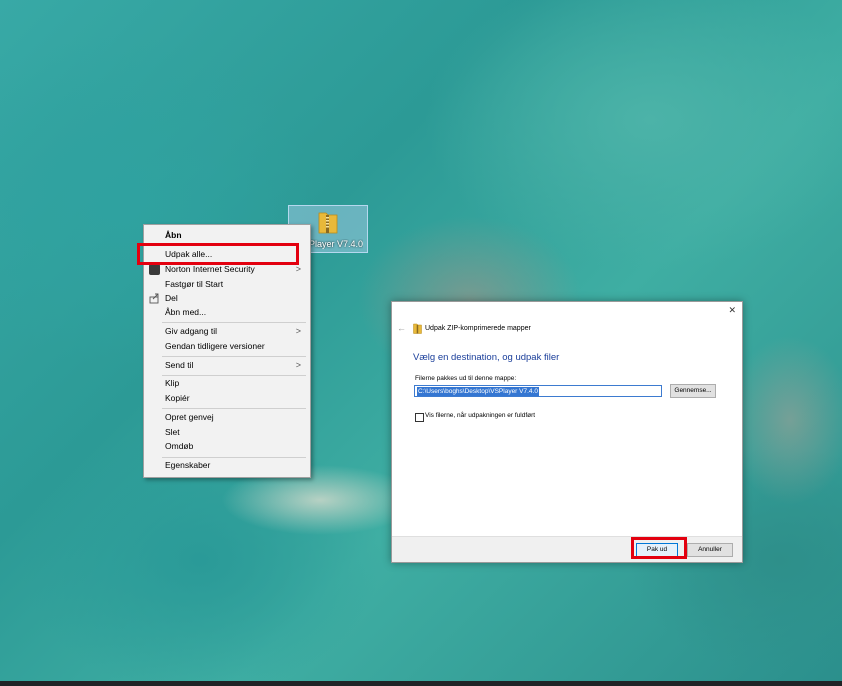 Image resolution: width=842 pixels, height=686 pixels. I want to click on menu-item-delete: Slet, so click(227, 432).